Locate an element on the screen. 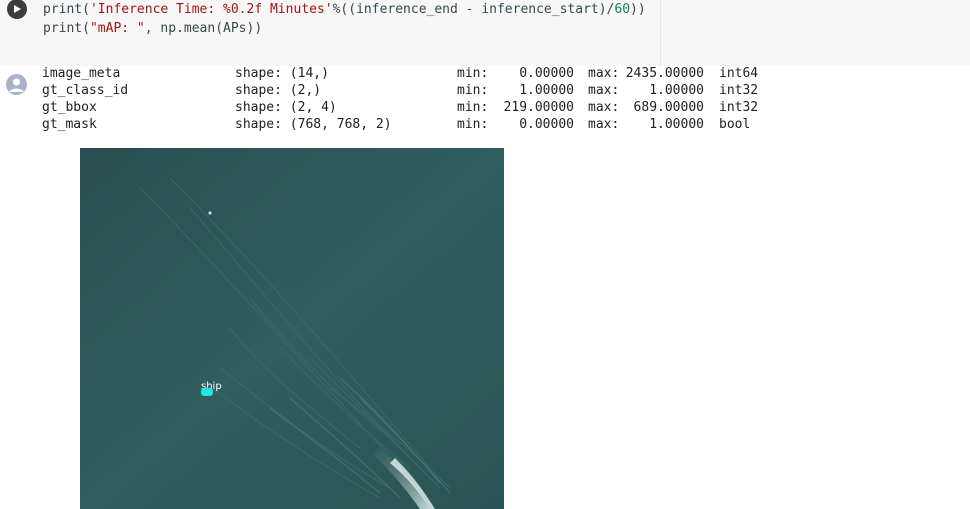 The image size is (970, 509). detection-mask is located at coordinates (207, 392).